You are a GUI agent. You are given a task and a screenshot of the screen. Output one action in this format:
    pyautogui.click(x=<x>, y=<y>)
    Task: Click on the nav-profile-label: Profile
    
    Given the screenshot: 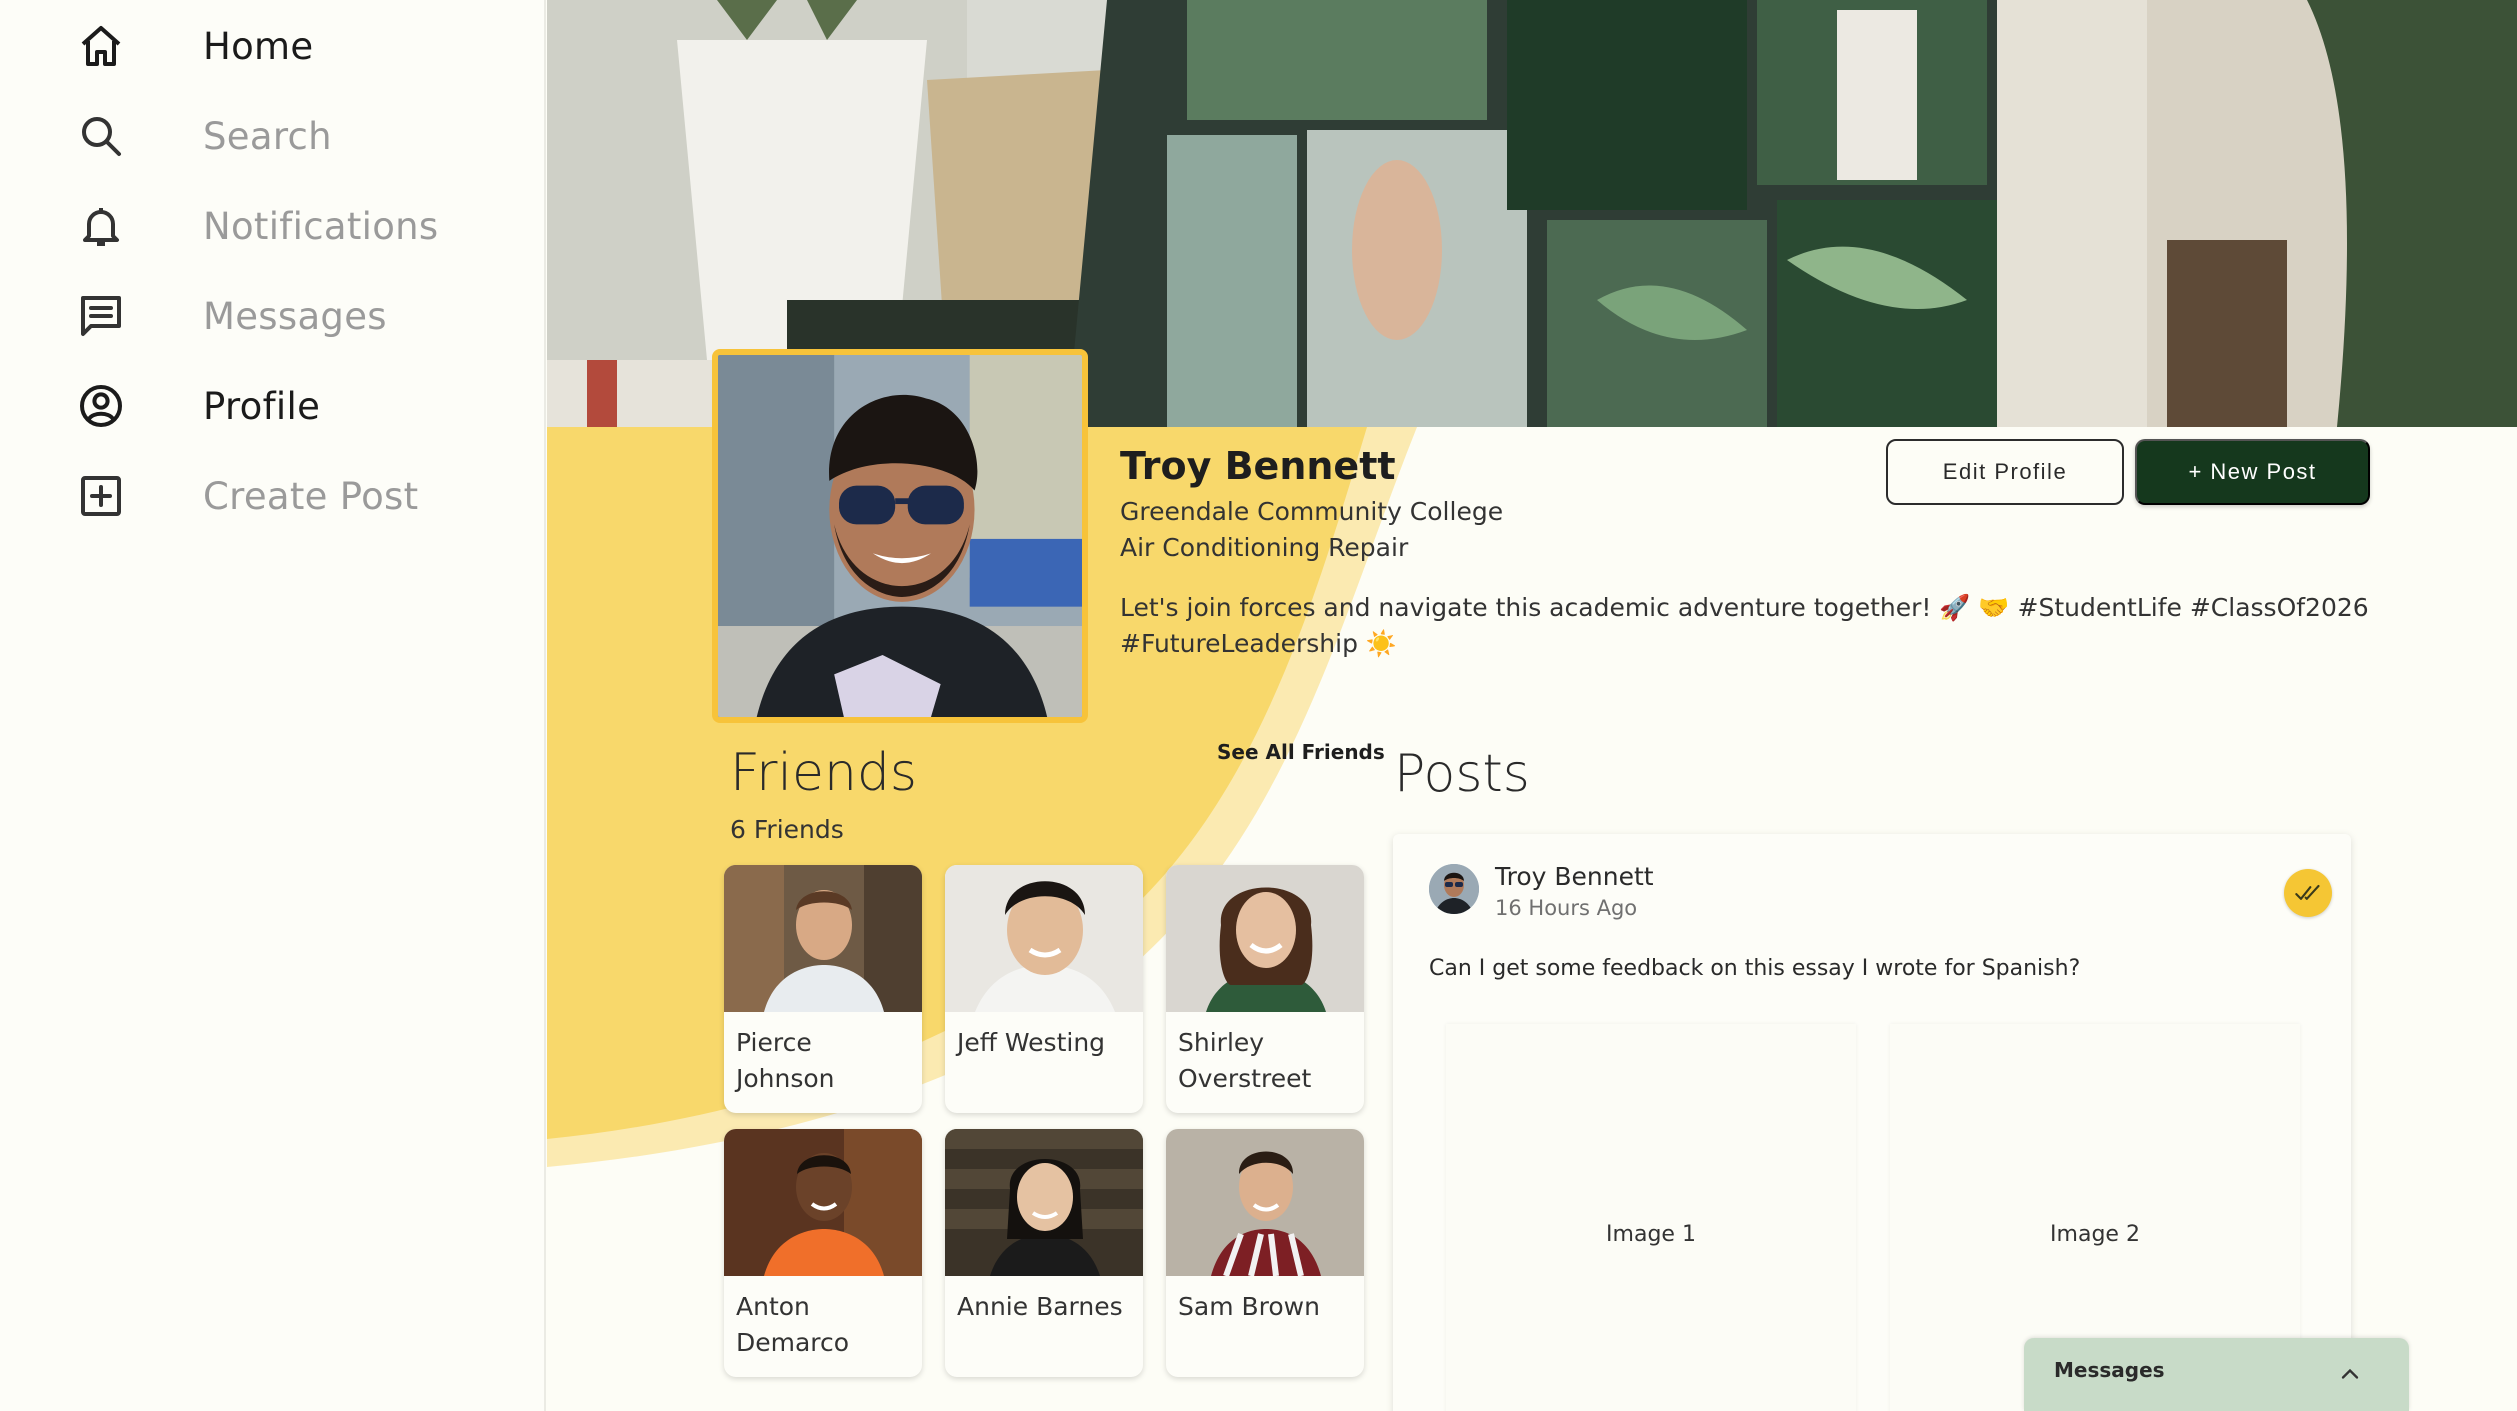 What is the action you would take?
    pyautogui.click(x=262, y=406)
    